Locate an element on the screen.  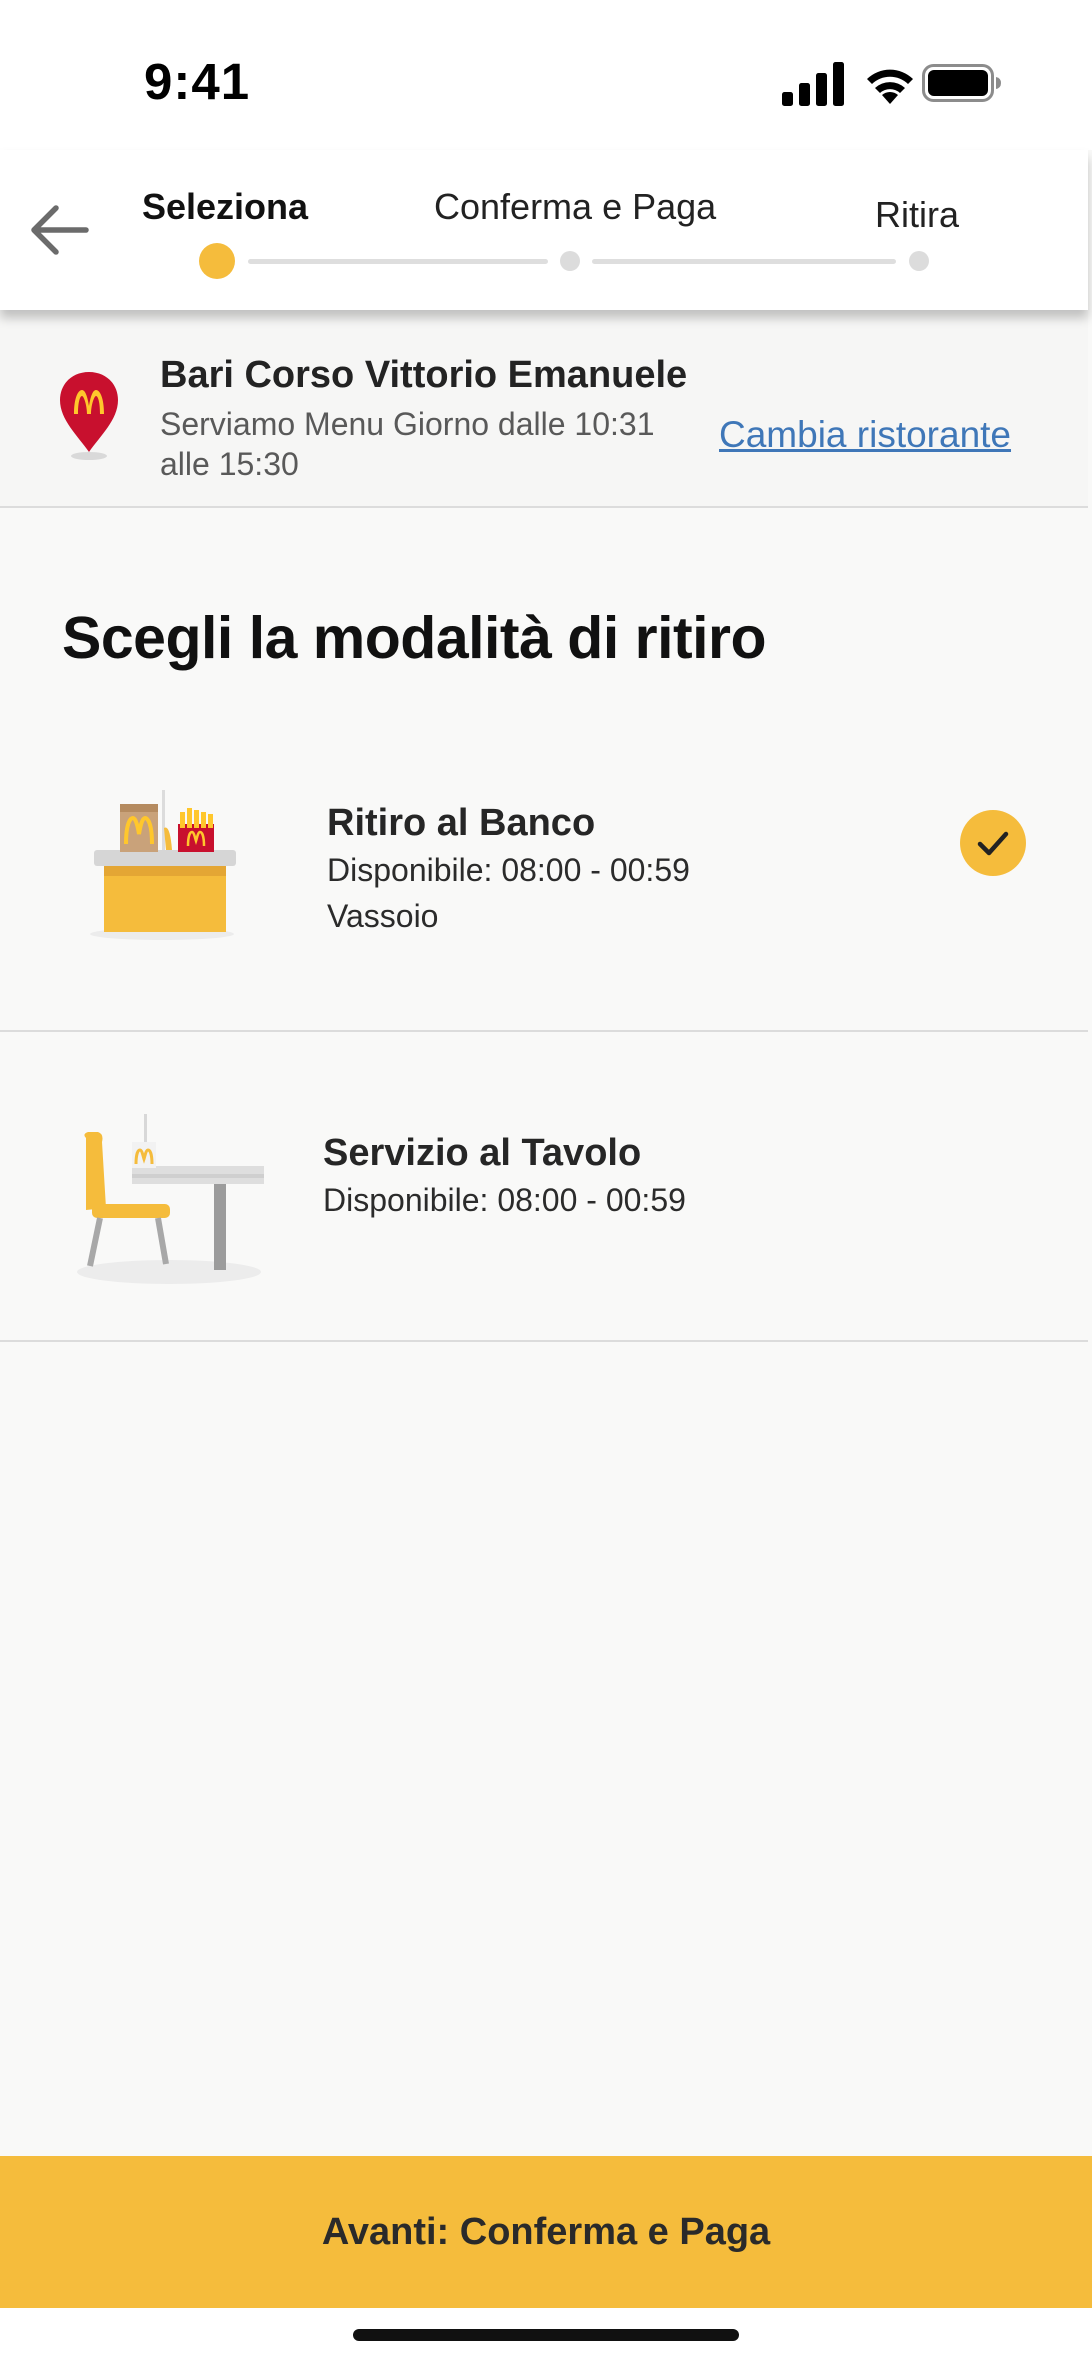
page-title: Scegli la modalità di ritiro is located at coordinates (414, 638).